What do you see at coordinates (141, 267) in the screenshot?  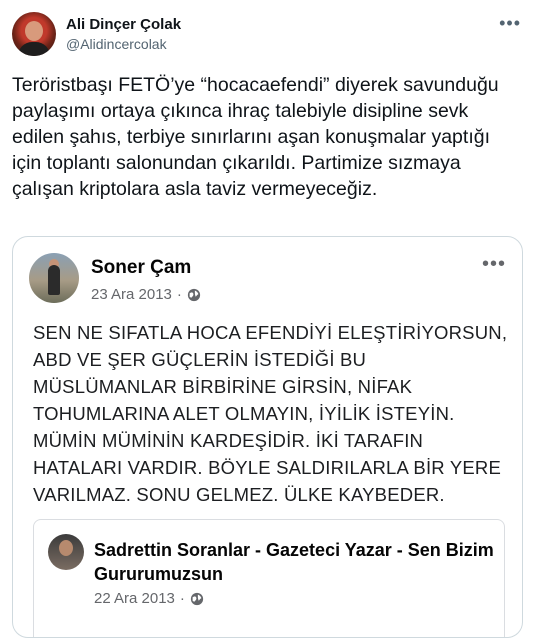 I see `facebook-author-name: Soner Çam` at bounding box center [141, 267].